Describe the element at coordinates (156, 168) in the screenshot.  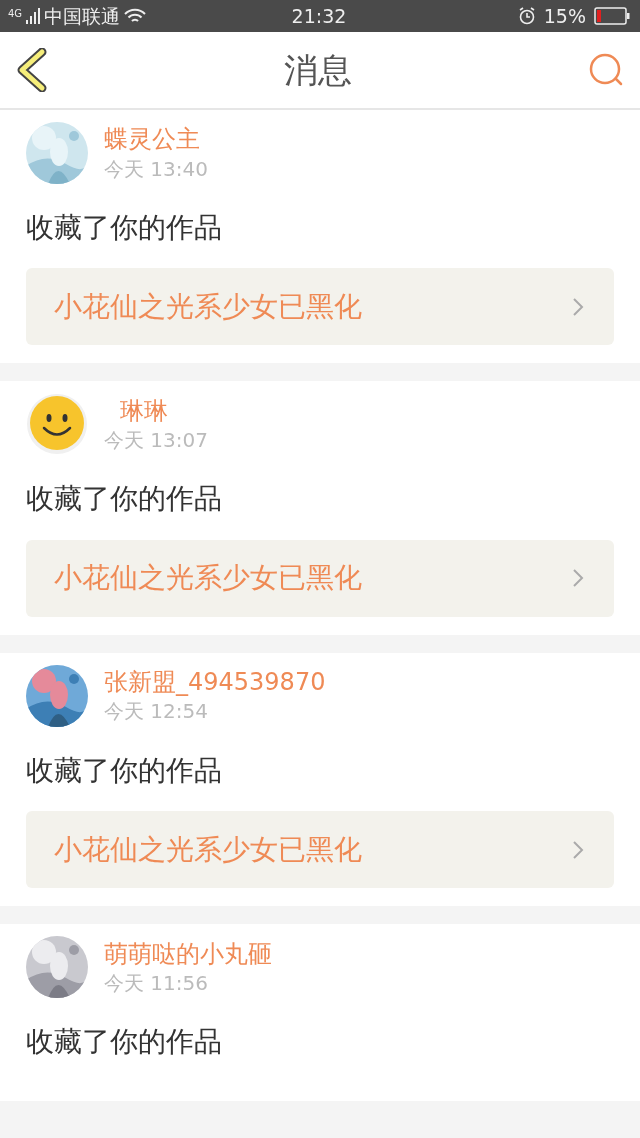
I see `message-time: 今天 13:40` at that location.